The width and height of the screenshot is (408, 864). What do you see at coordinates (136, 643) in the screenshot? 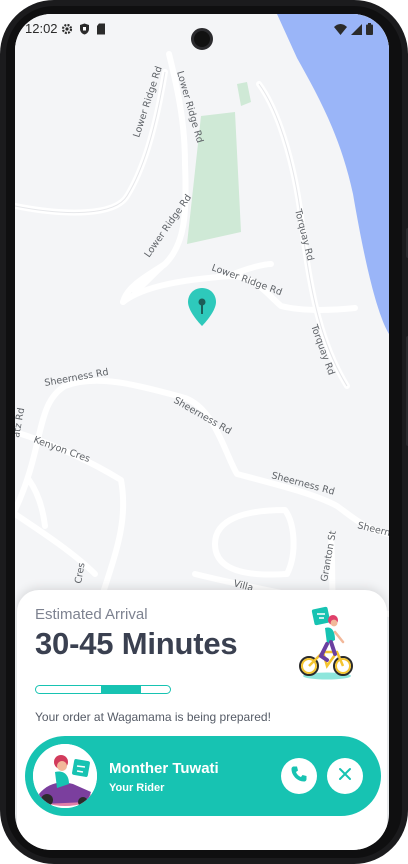
I see `eta-value: 30-45 Minutes` at bounding box center [136, 643].